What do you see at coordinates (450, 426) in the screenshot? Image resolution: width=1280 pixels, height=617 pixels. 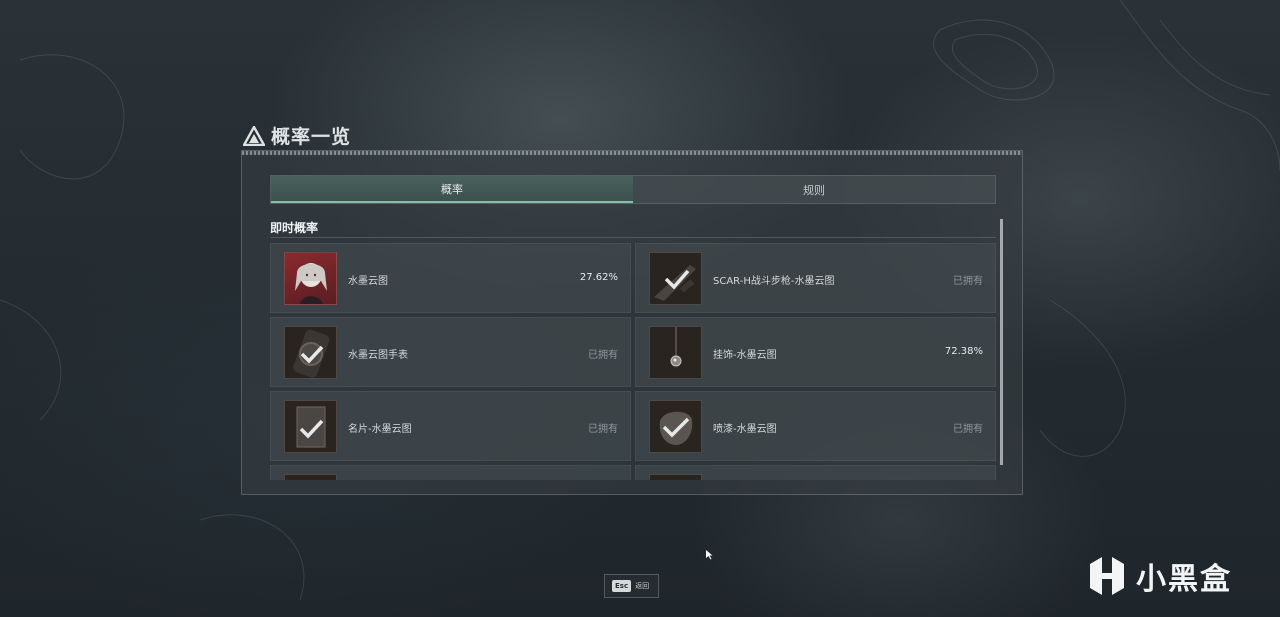 I see `list-item: 名片-水墨云图 已拥有` at bounding box center [450, 426].